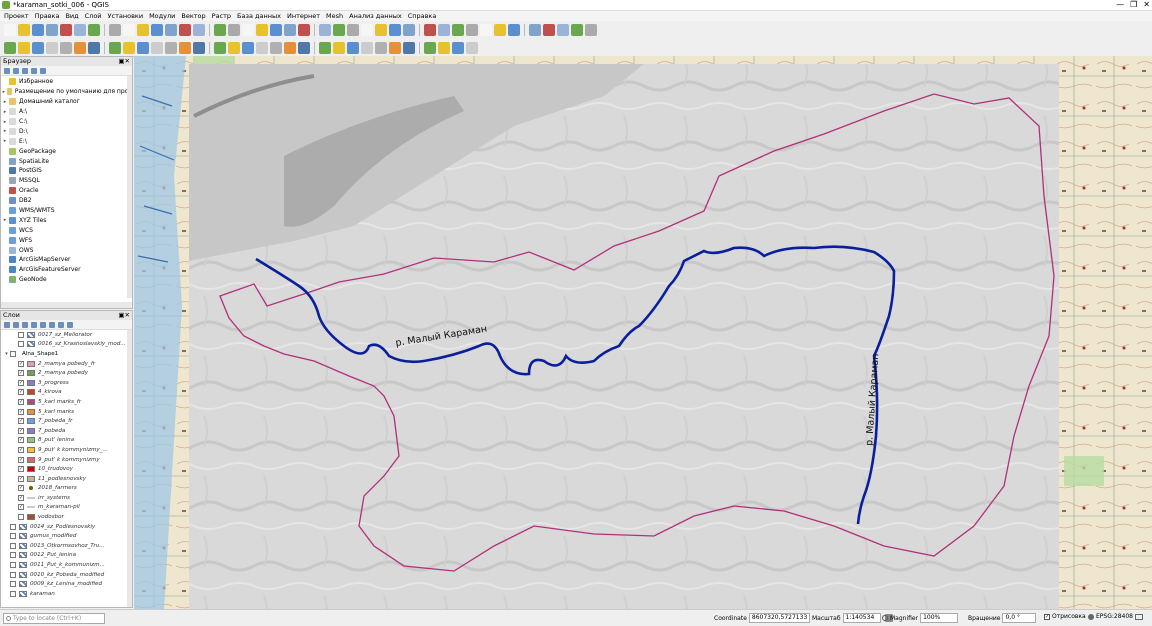 Image resolution: width=1152 pixels, height=626 pixels. I want to click on browser-item: ▸ C:\, so click(66, 122).